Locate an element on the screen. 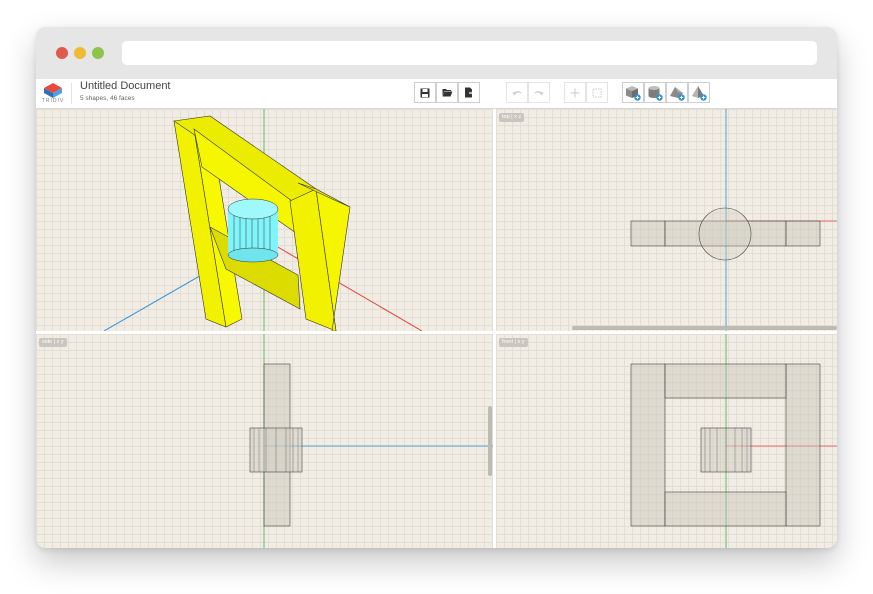 The width and height of the screenshot is (873, 594). top-scene is located at coordinates (733, 220).